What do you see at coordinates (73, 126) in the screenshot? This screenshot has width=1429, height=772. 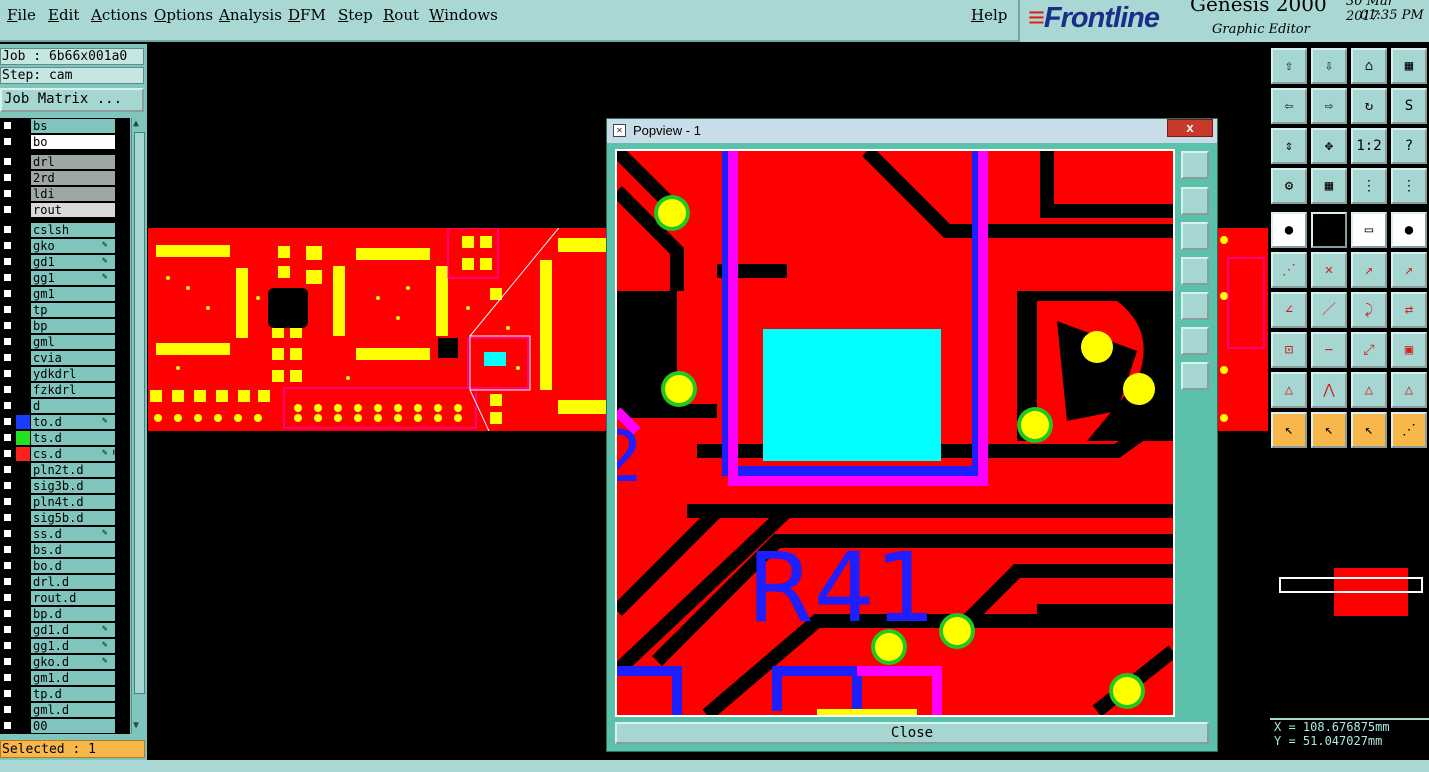 I see `layer-name: bs` at bounding box center [73, 126].